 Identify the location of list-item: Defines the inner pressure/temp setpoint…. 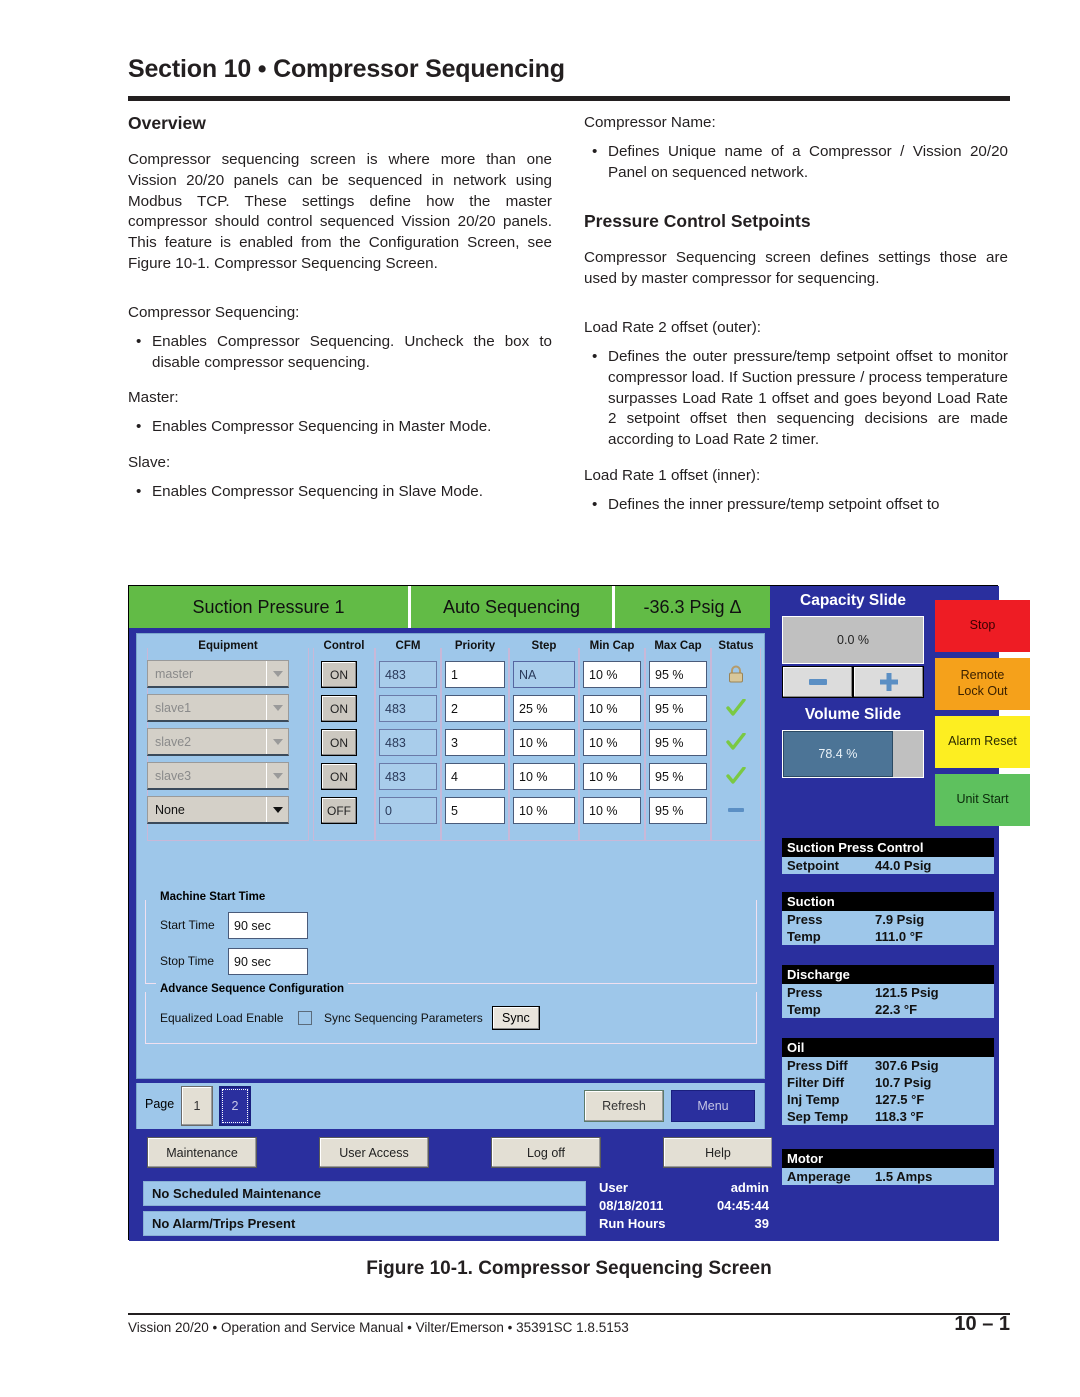
(800, 505).